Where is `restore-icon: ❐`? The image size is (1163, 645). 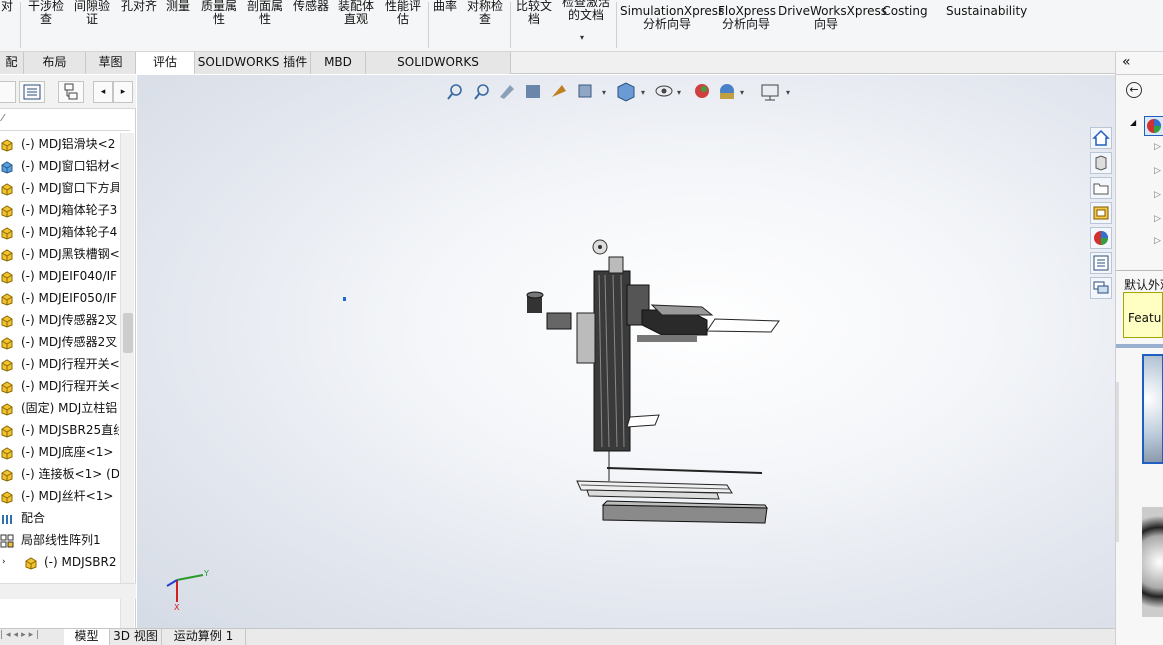 restore-icon: ❐ is located at coordinates (1065, 75).